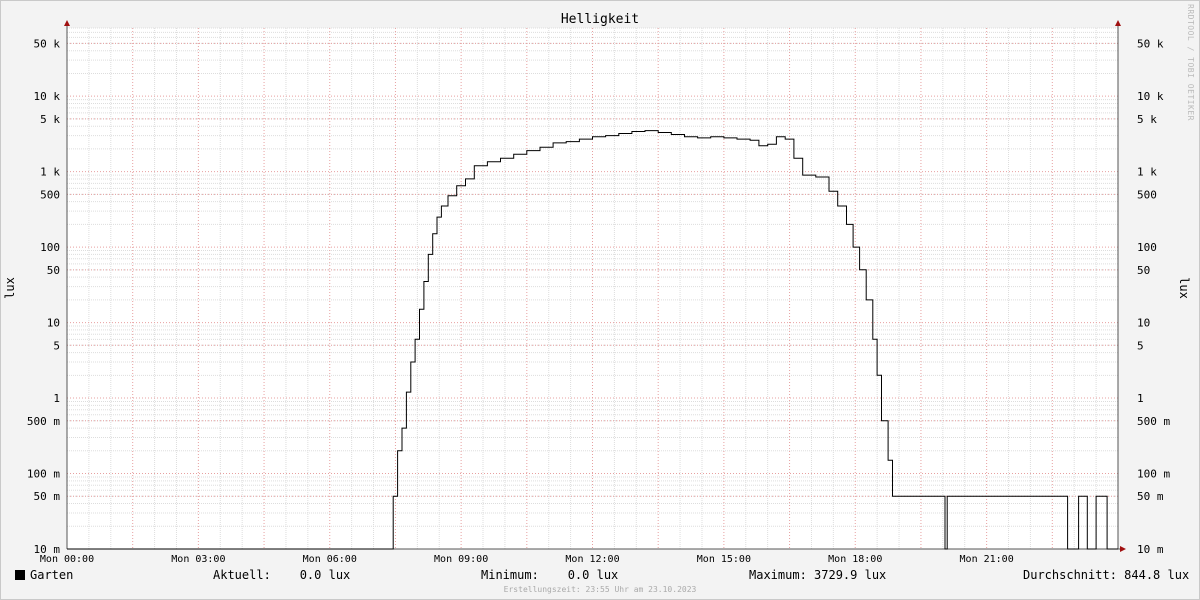 Image resolution: width=1200 pixels, height=600 pixels. I want to click on x-tick-label: Mon 03:00, so click(198, 559).